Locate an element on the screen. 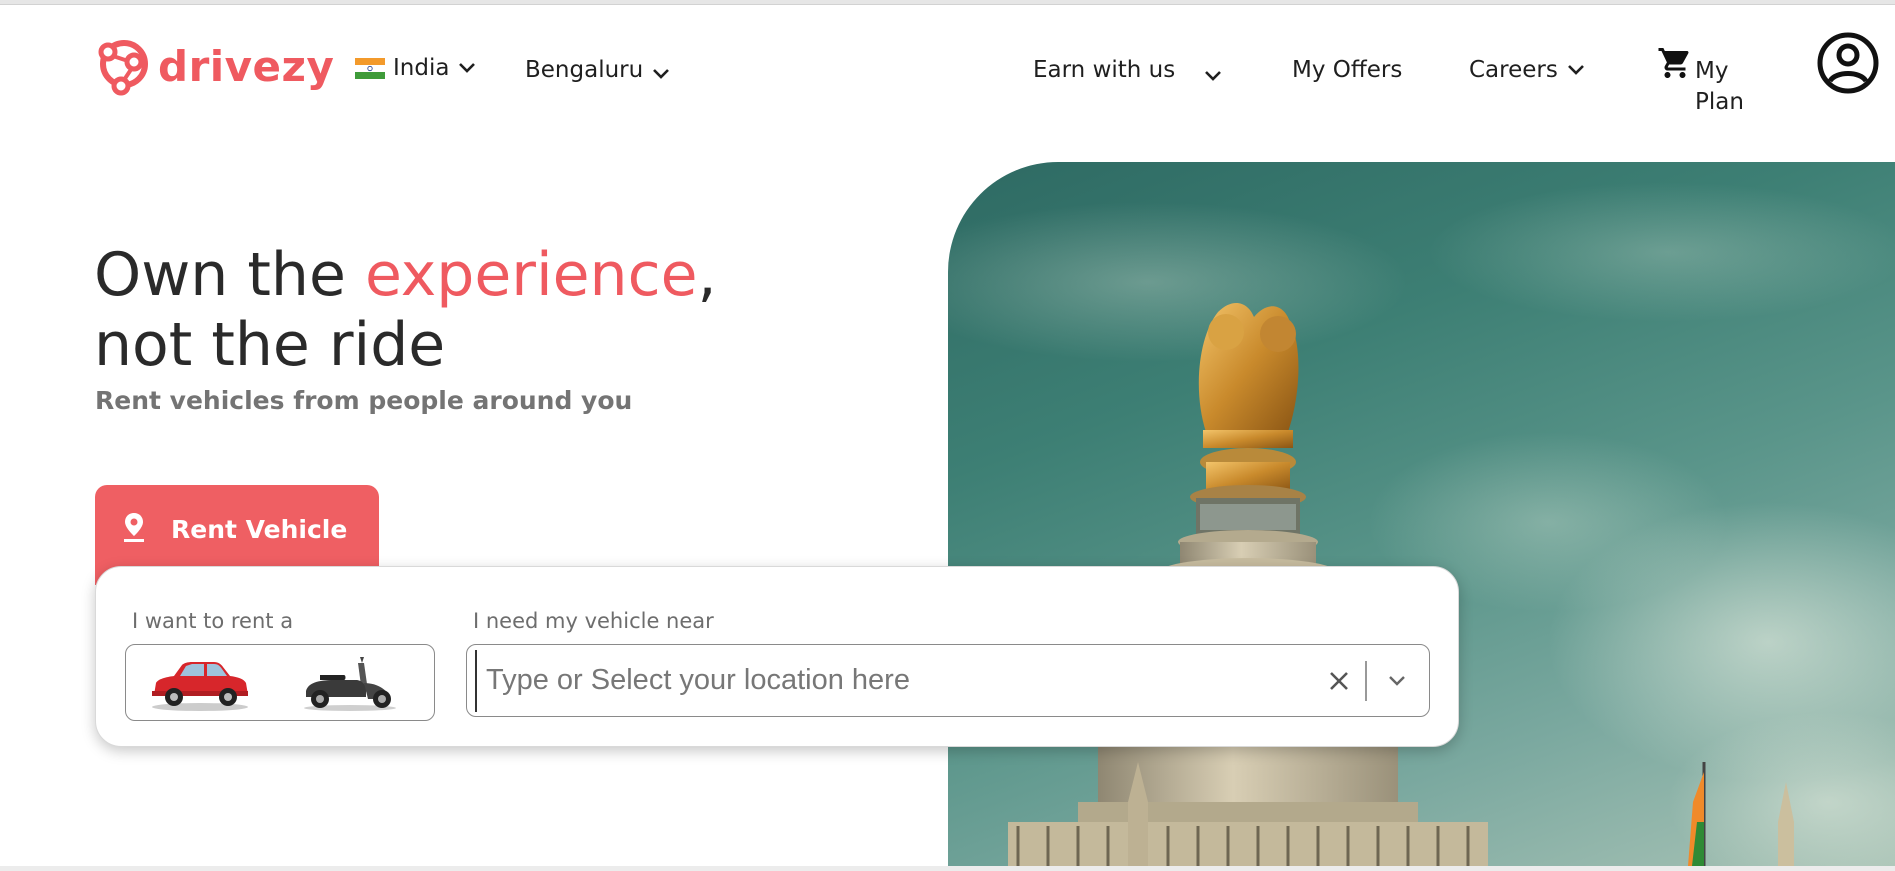  country-label: India is located at coordinates (421, 68).